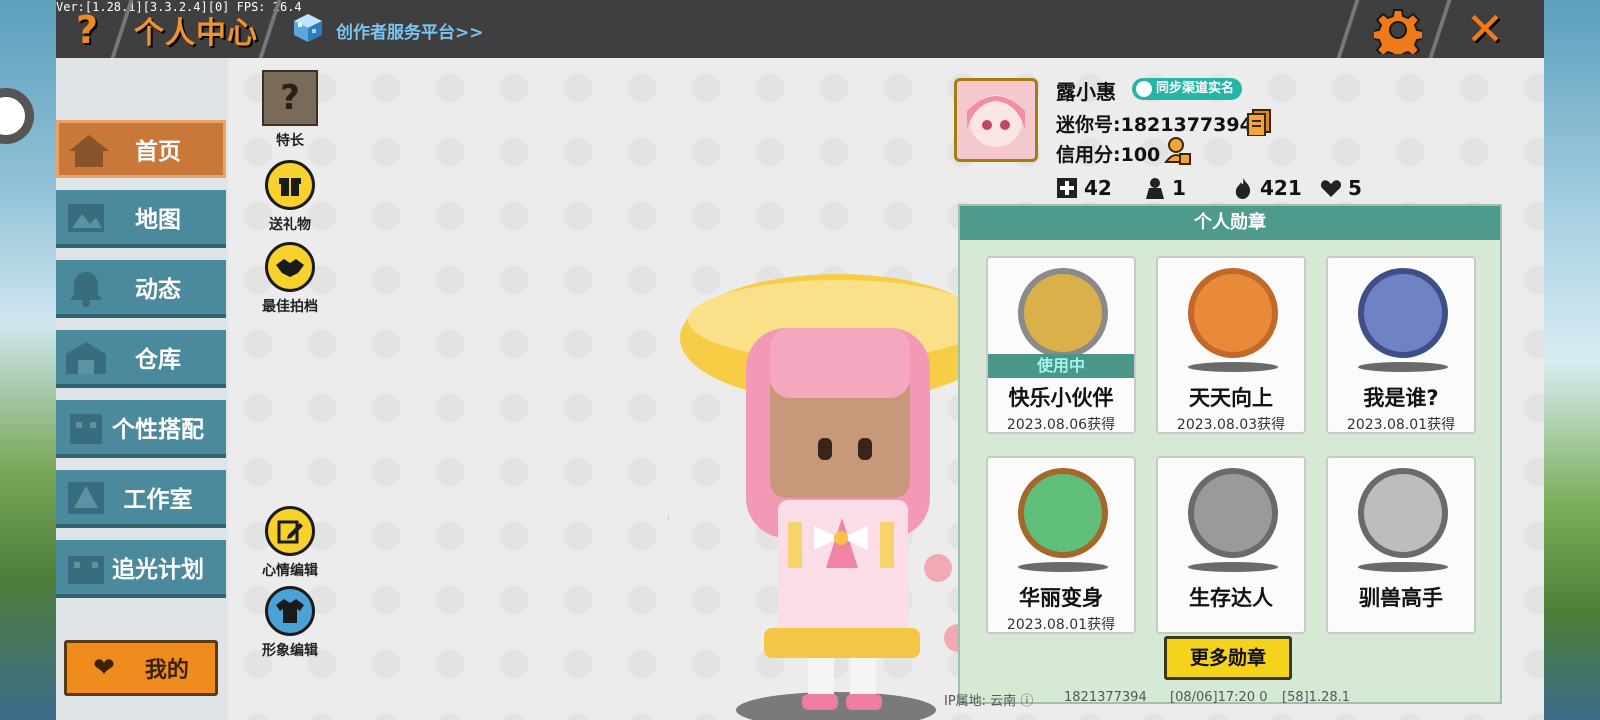 This screenshot has height=720, width=1600. Describe the element at coordinates (86, 429) in the screenshot. I see `outfit-icon` at that location.